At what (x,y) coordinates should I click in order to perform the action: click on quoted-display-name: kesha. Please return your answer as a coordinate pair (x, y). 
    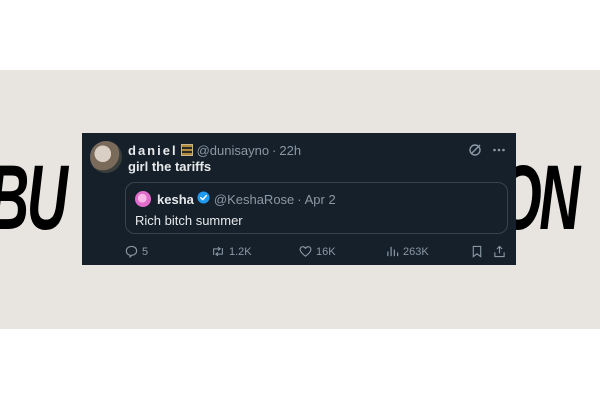
    Looking at the image, I should click on (175, 199).